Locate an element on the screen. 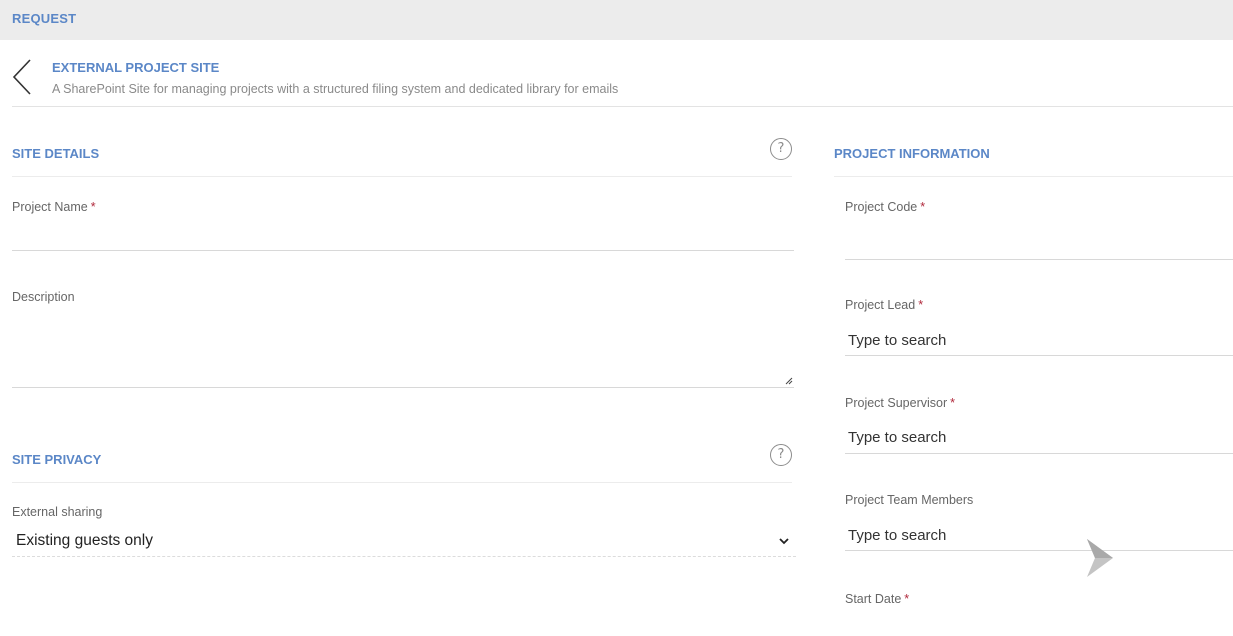 Image resolution: width=1233 pixels, height=636 pixels. project-team-members-search-input is located at coordinates (1040, 535).